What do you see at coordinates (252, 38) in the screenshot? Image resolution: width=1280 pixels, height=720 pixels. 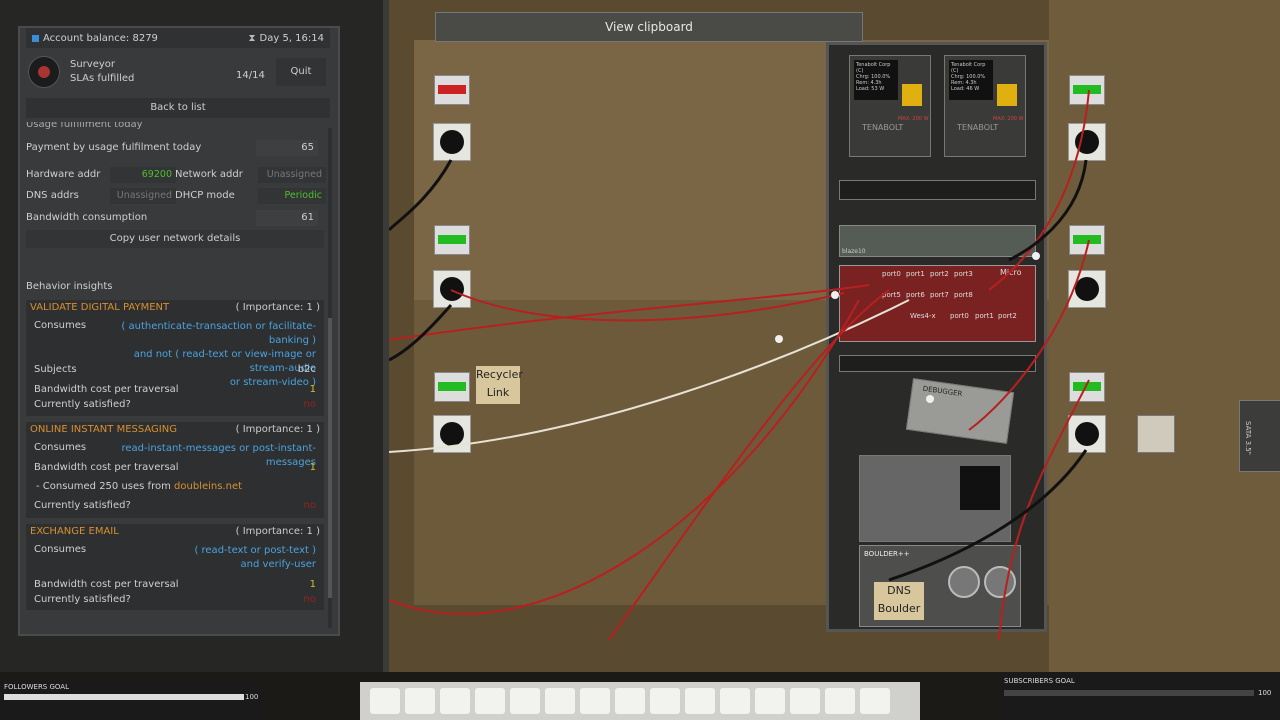 I see `hourglass-icon: ⧗` at bounding box center [252, 38].